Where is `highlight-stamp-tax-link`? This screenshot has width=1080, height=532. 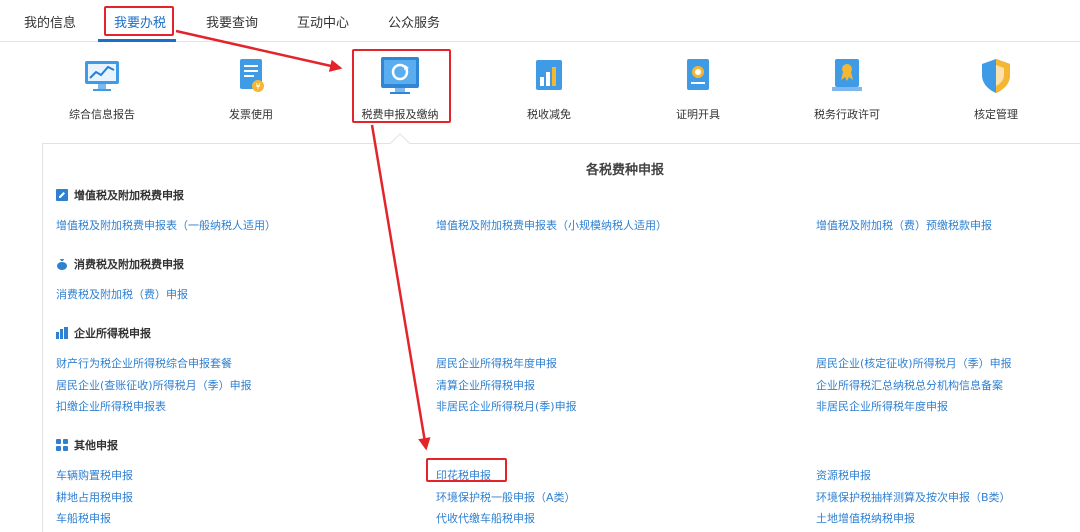
highlight-stamp-tax-link is located at coordinates (466, 470).